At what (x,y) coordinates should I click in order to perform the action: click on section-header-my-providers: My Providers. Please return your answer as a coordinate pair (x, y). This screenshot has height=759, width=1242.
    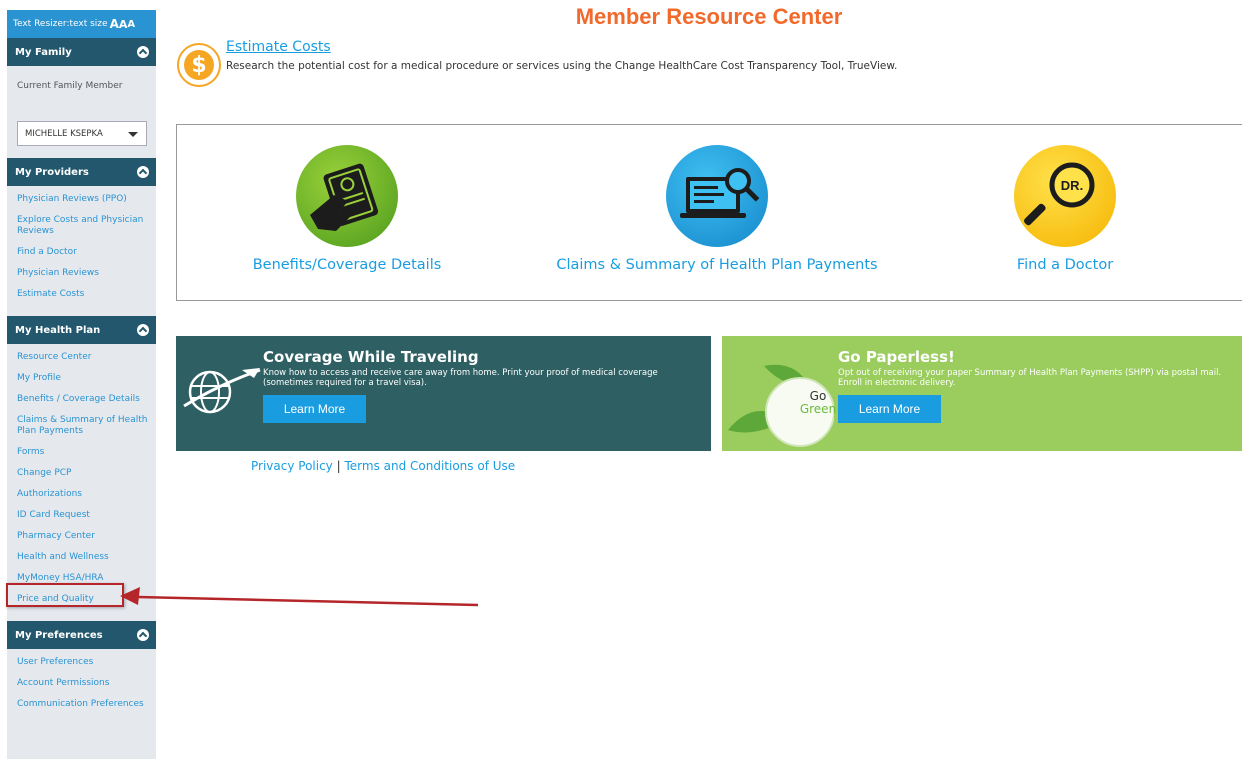
    Looking at the image, I should click on (81, 172).